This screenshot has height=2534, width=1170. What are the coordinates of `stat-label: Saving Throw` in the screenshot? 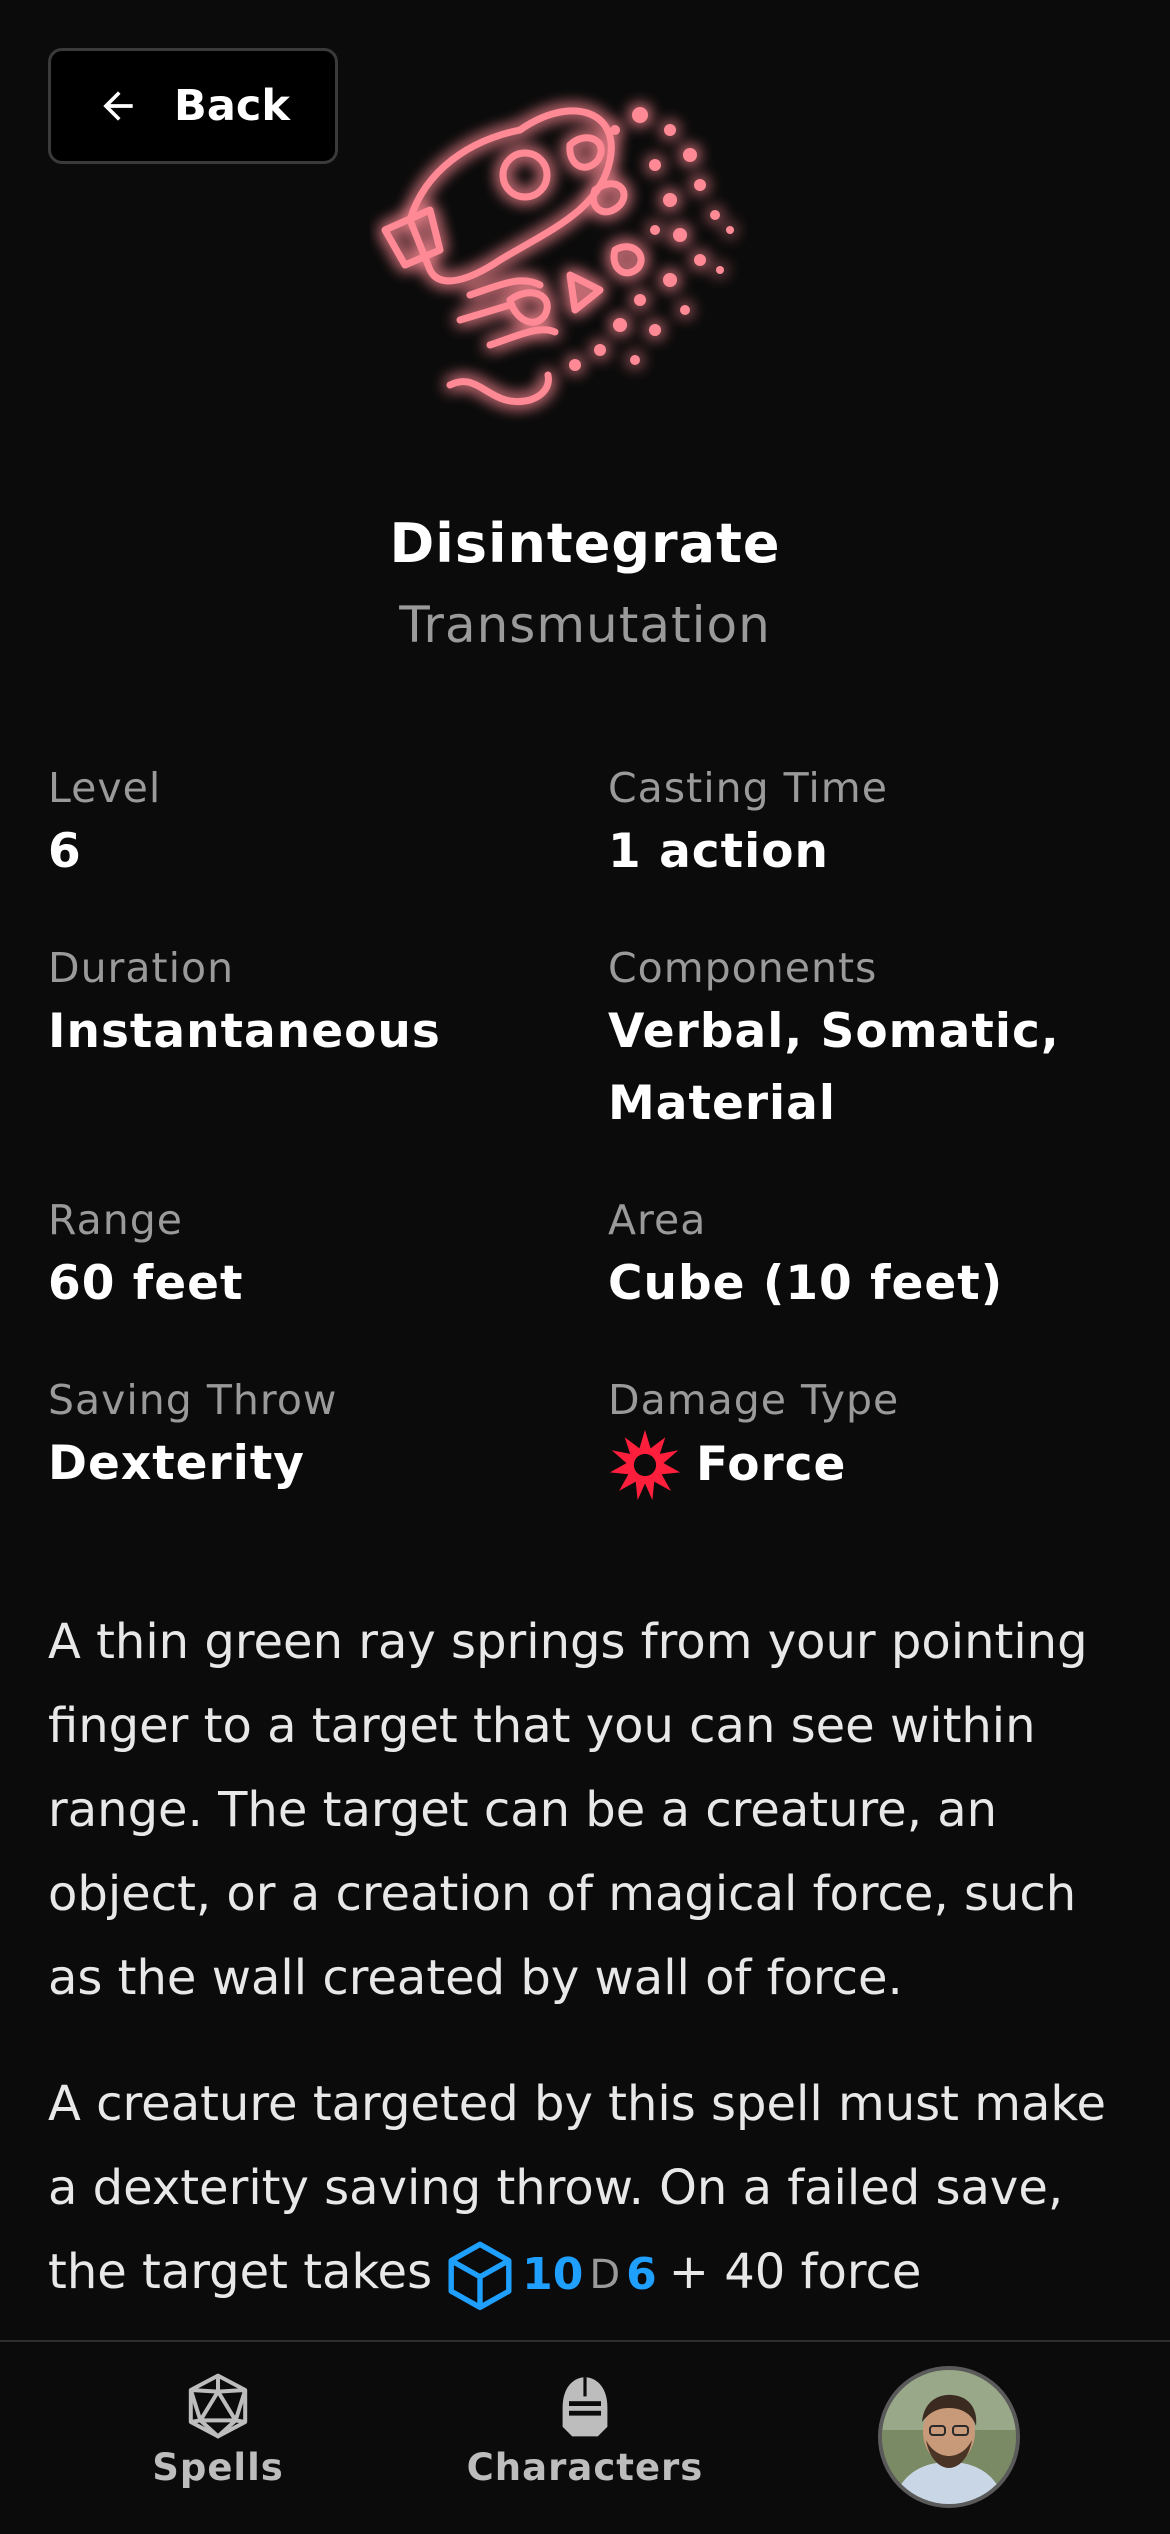 It's located at (193, 1400).